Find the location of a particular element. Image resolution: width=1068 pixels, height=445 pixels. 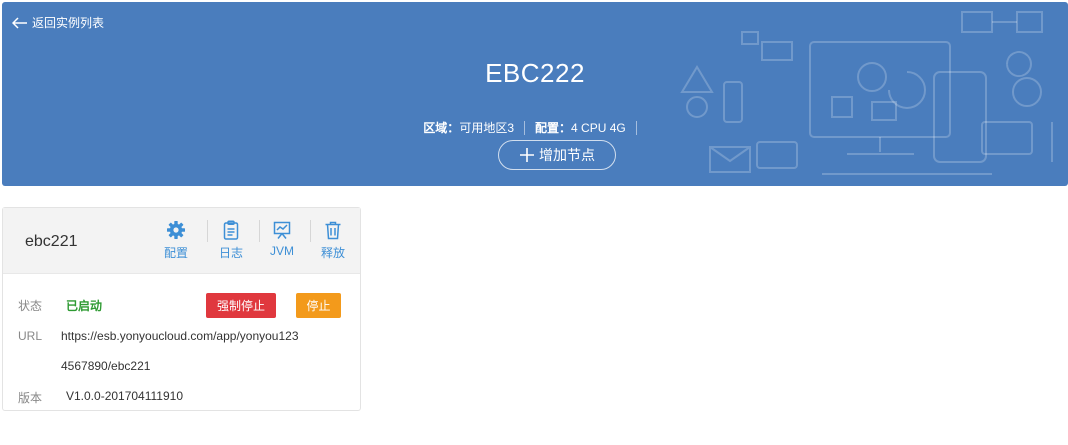

force-stop-label: 强制停止 is located at coordinates (240, 306).